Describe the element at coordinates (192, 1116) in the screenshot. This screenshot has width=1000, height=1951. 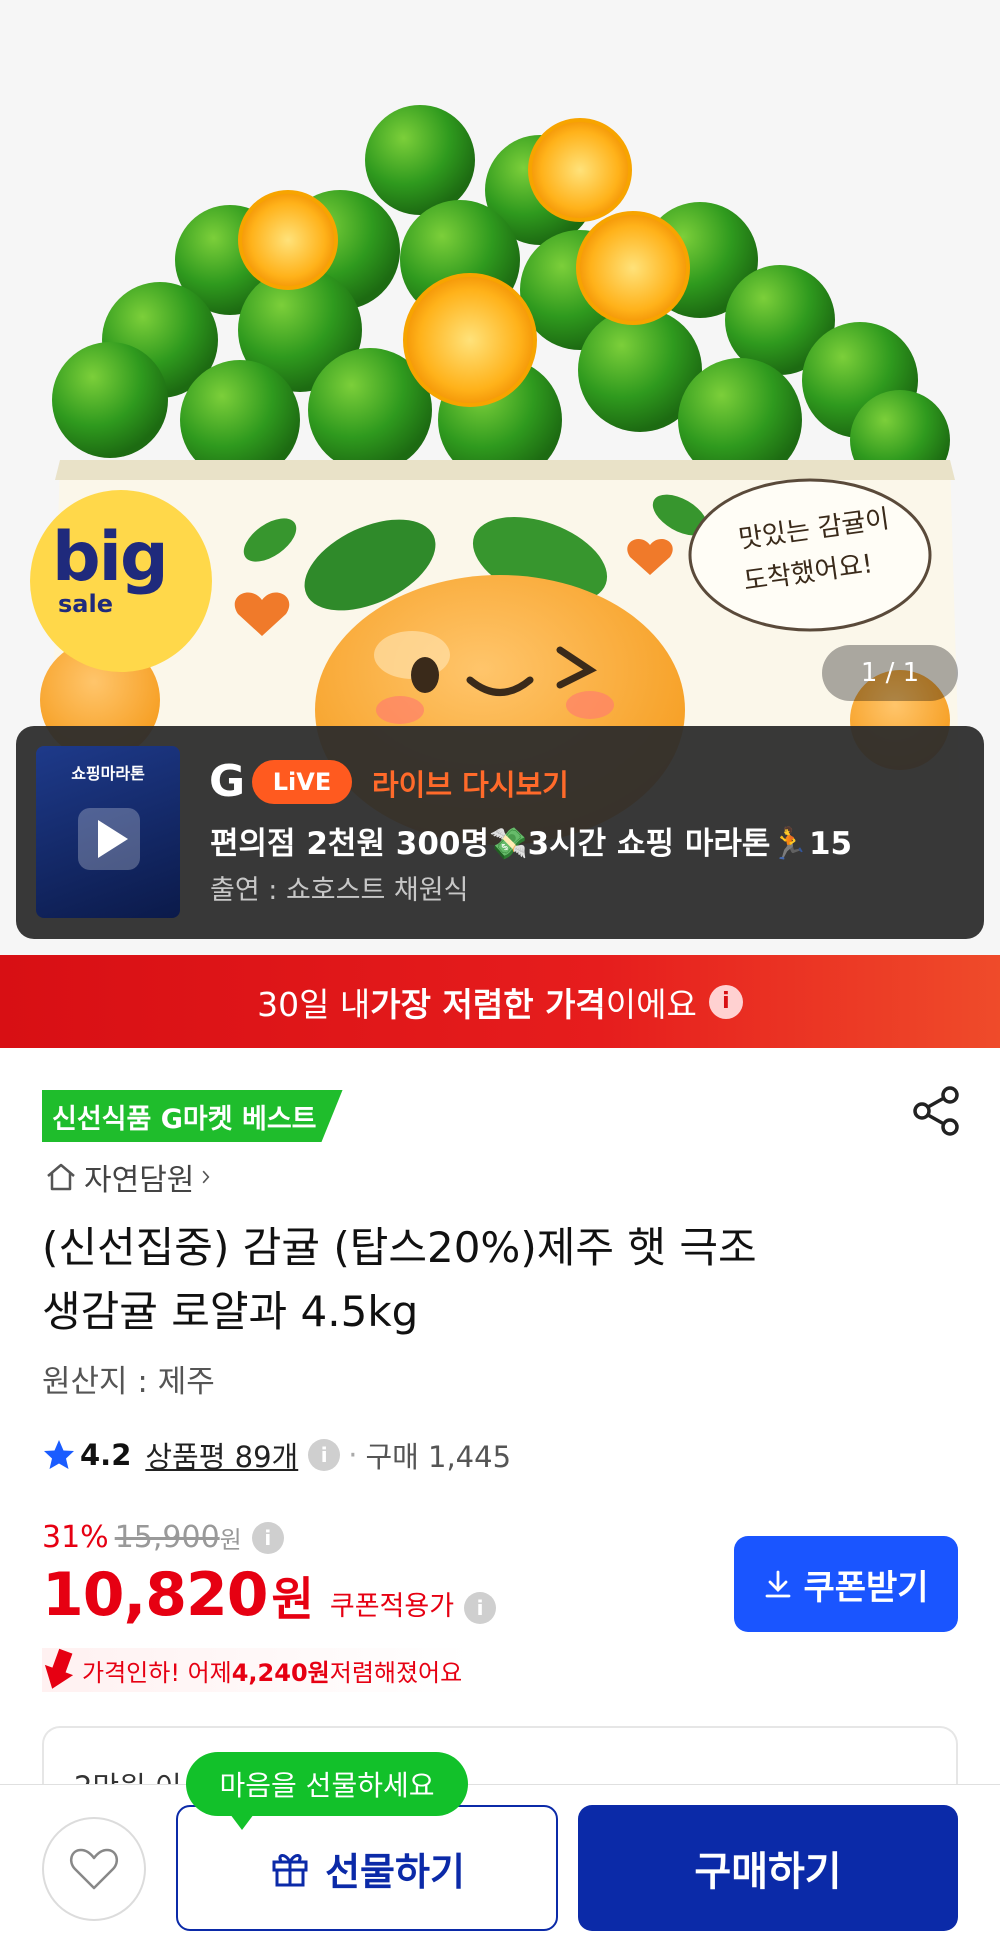
I see `best-seller-tag: 신선식품 G마켓 베스트` at that location.